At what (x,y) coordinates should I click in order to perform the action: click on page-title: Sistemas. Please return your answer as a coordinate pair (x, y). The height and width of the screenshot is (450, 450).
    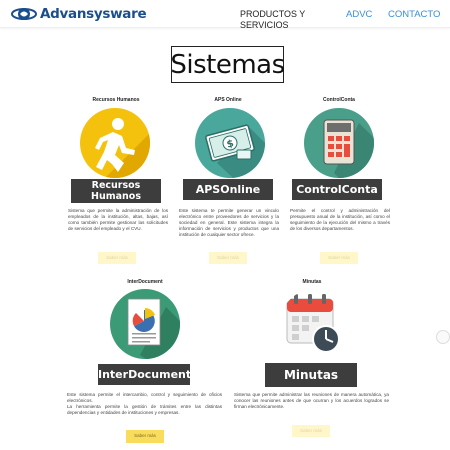
    Looking at the image, I should click on (227, 64).